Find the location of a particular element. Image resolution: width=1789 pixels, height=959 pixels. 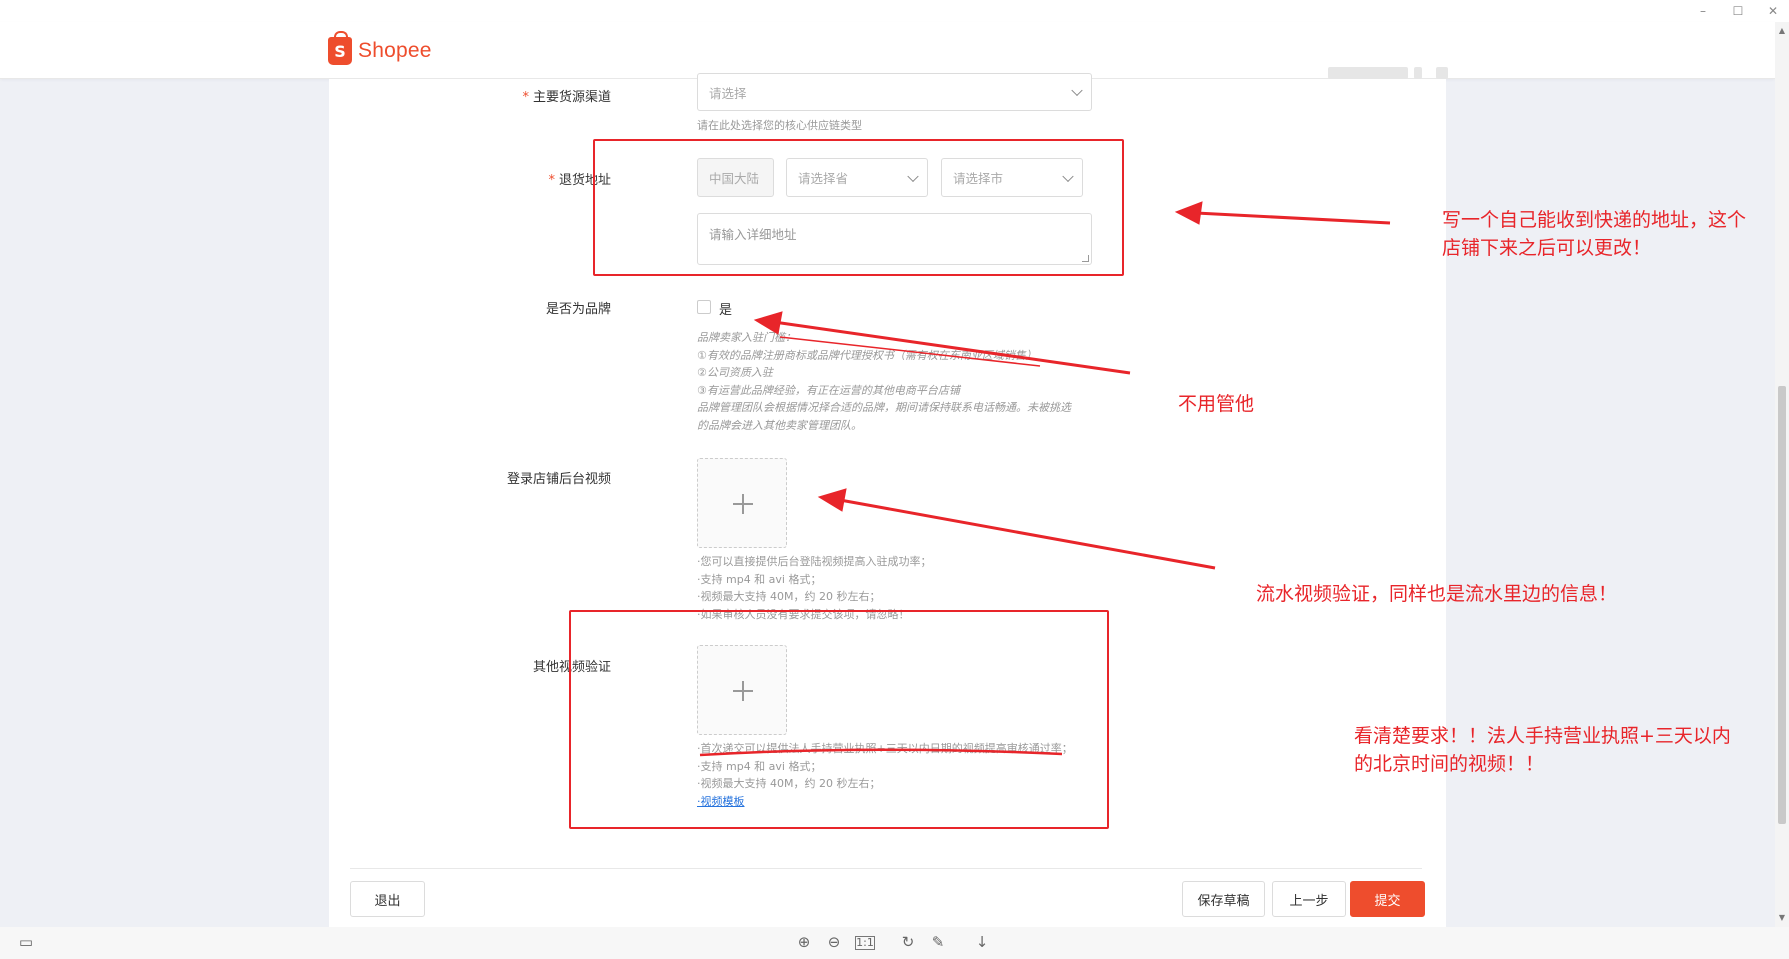

is-brand-option: 是 is located at coordinates (725, 308).